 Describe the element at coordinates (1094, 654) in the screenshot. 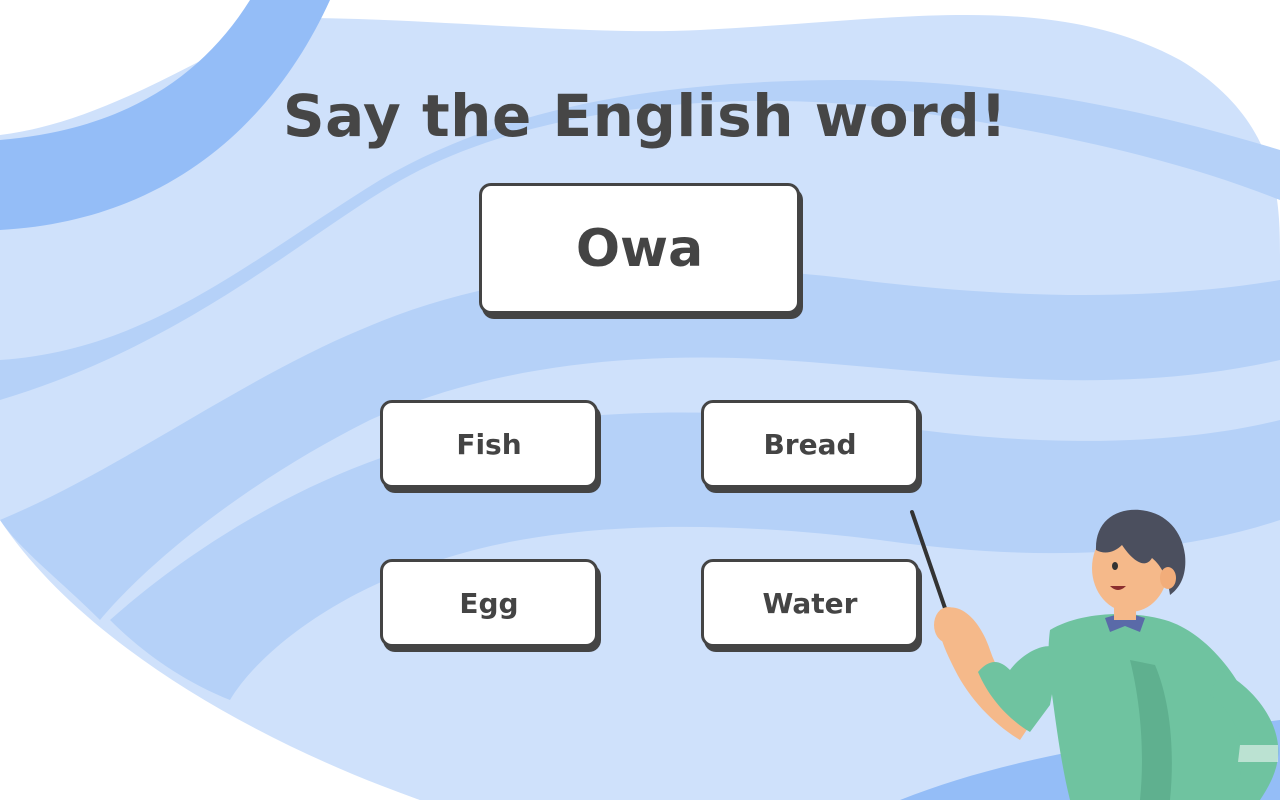

I see `teacher-illustration` at that location.